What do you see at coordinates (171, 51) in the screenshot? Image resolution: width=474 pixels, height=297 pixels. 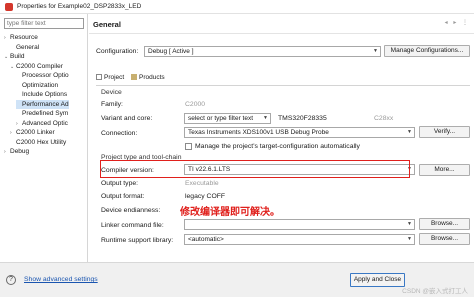 I see `configuration-value: Debug [ Active ]` at bounding box center [171, 51].